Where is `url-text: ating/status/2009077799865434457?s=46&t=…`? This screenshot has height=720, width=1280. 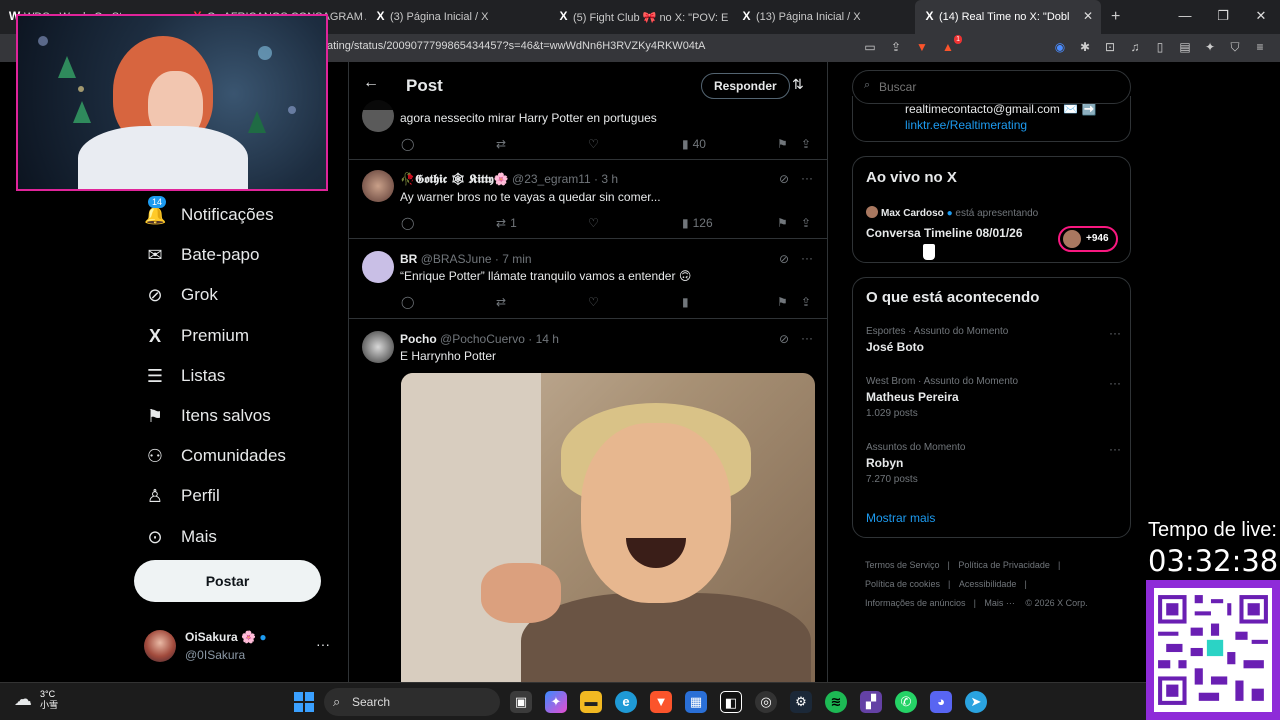
url-text: ating/status/2009077799865434457?s=46&t=… is located at coordinates (516, 46).